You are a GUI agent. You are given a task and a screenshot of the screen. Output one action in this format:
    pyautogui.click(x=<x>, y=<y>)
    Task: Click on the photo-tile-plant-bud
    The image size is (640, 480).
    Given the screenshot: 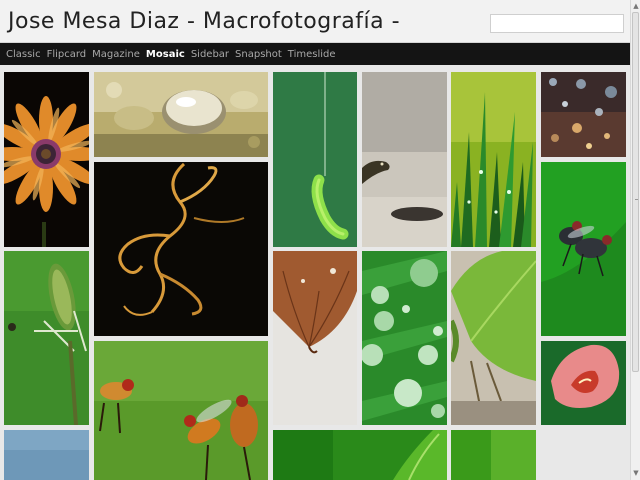 What is the action you would take?
    pyautogui.click(x=46, y=338)
    